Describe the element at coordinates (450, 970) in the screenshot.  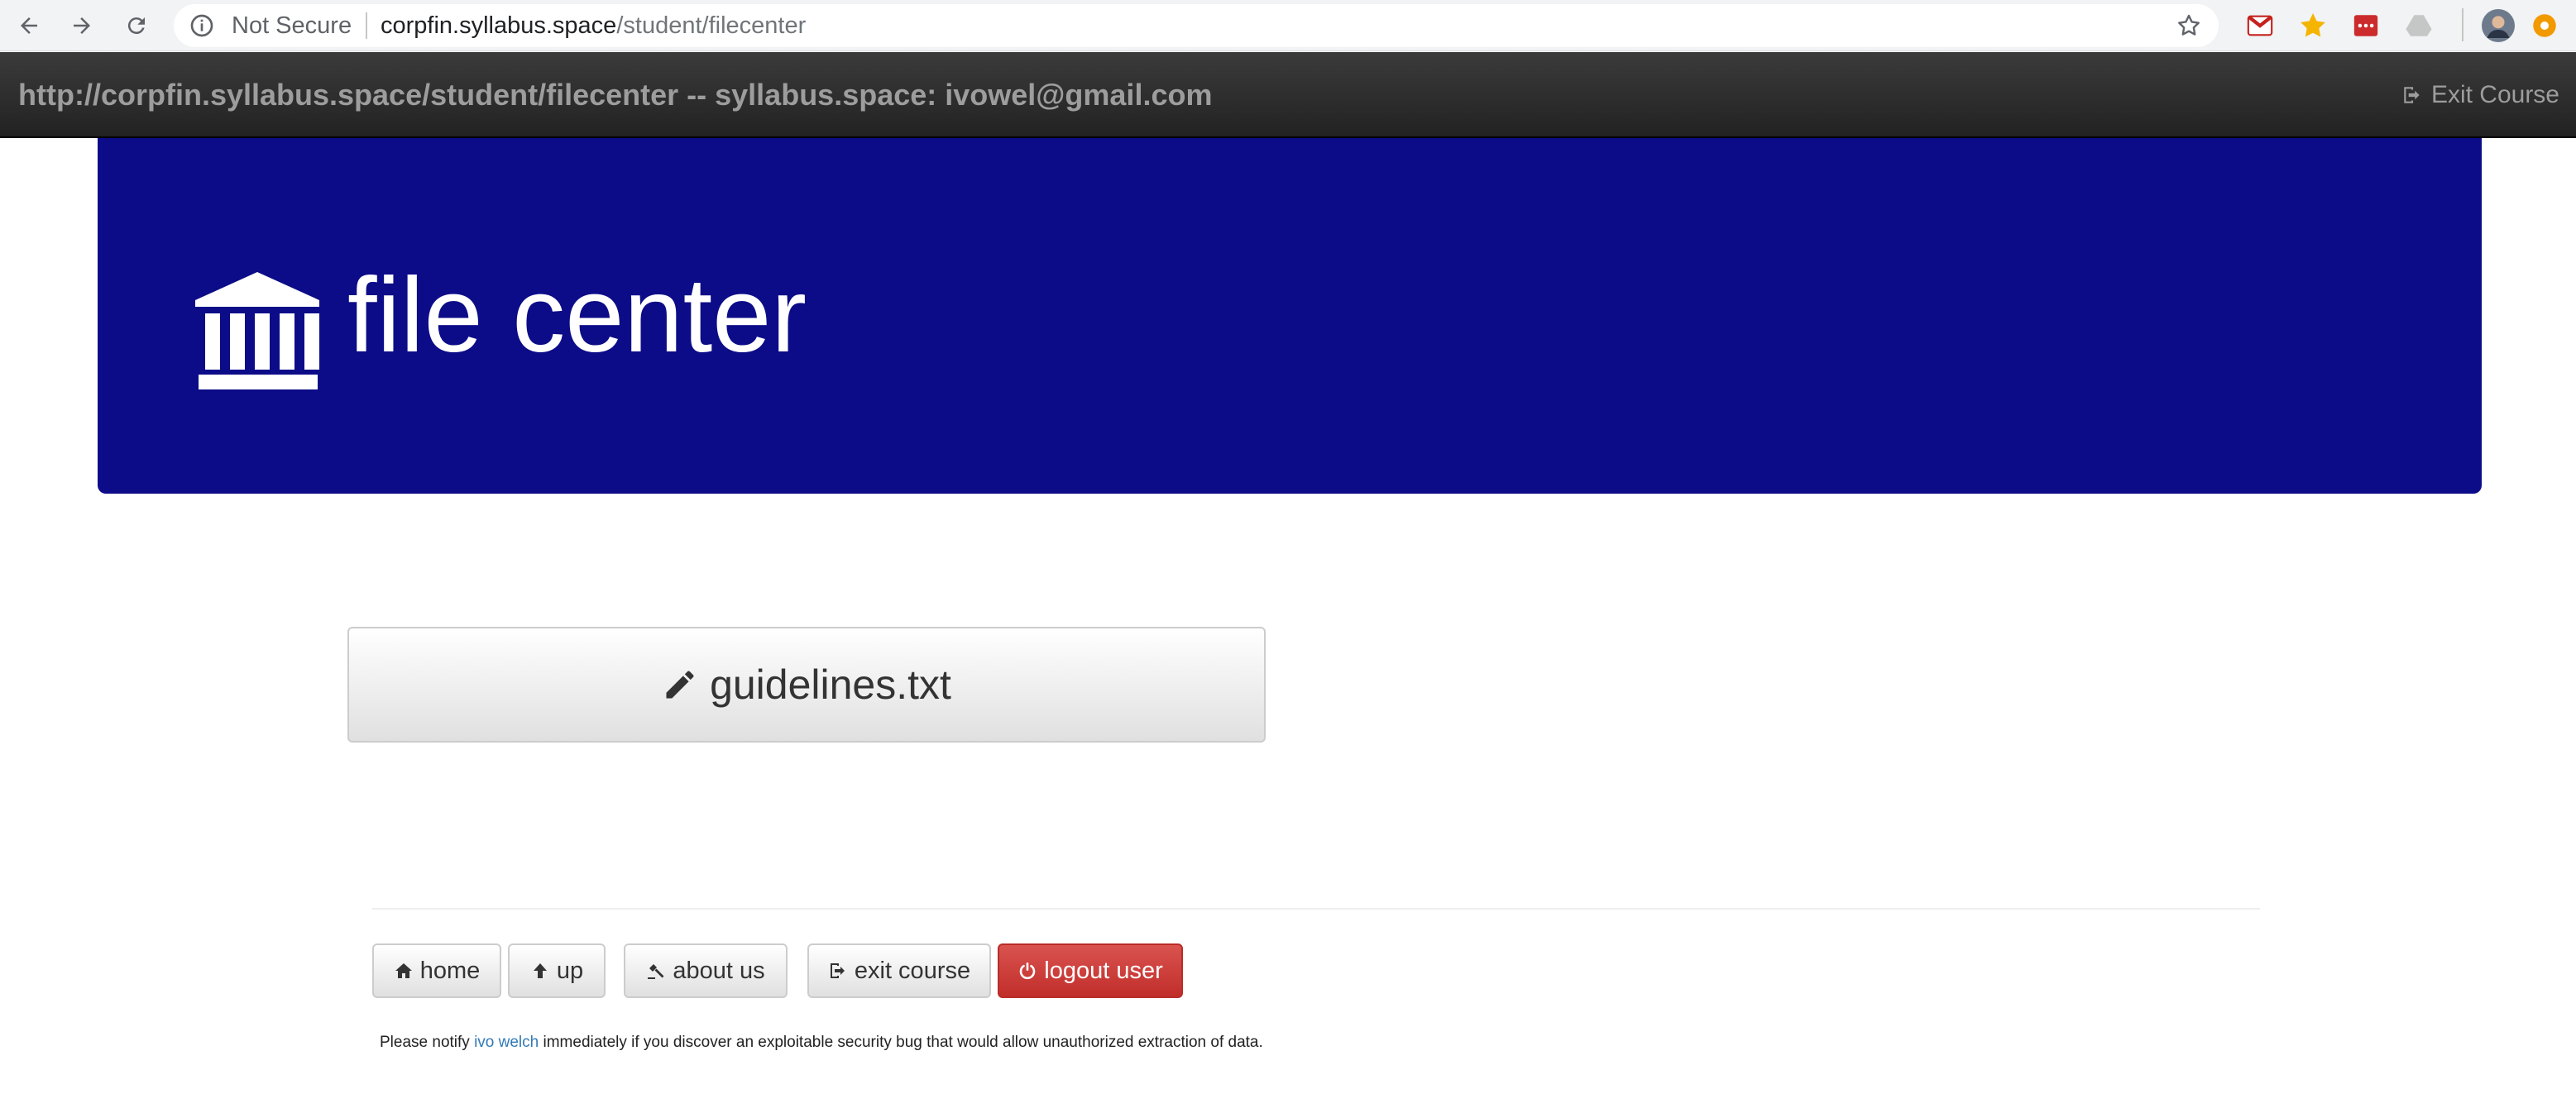
I see `home-label: home` at that location.